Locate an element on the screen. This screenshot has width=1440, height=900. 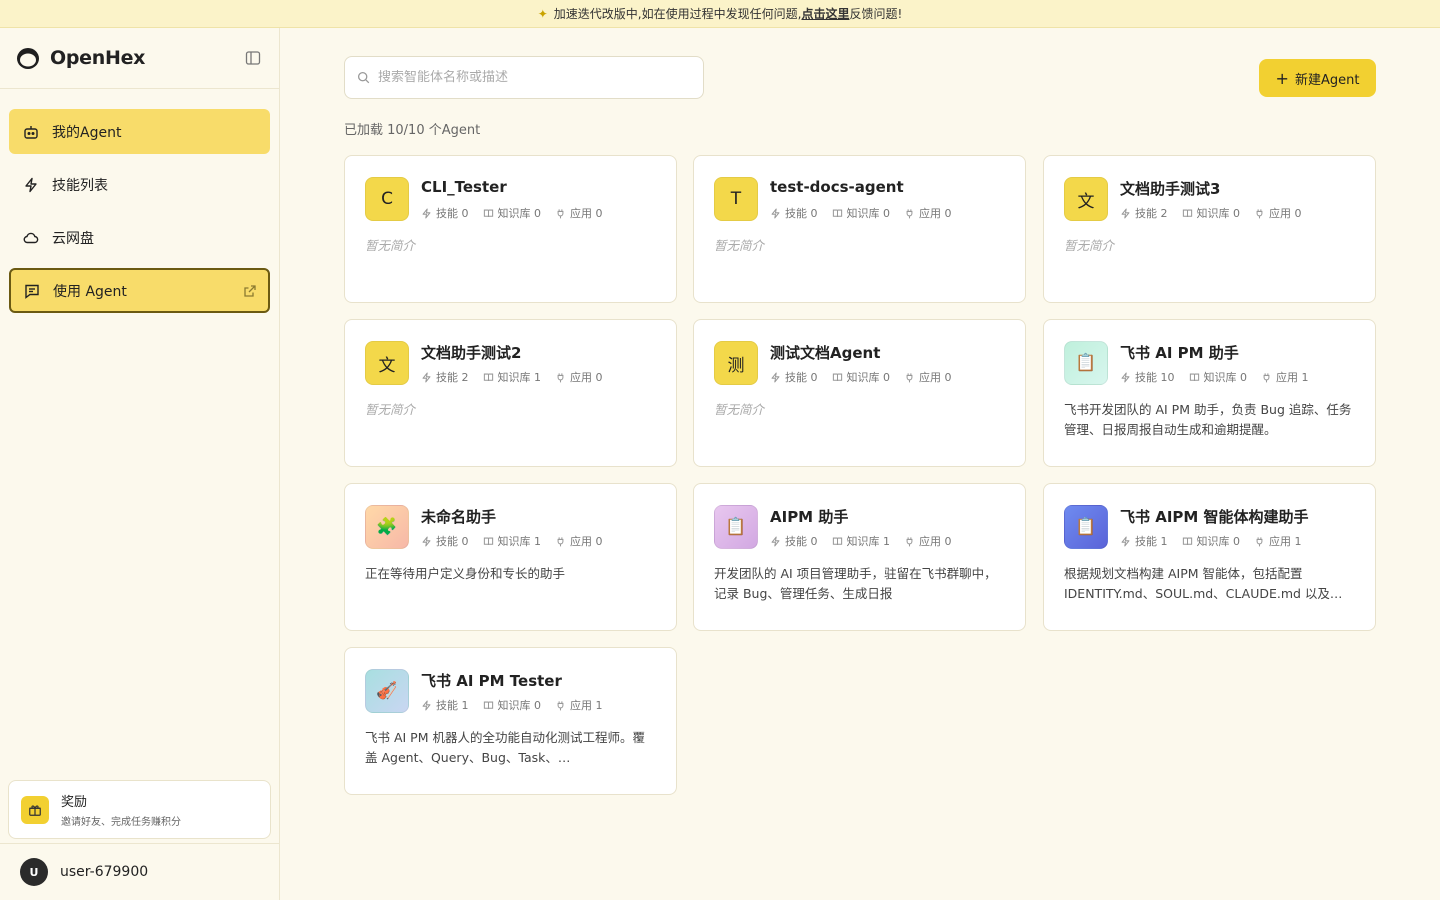
banner-feedback-link: 点击这里 is located at coordinates (825, 13).